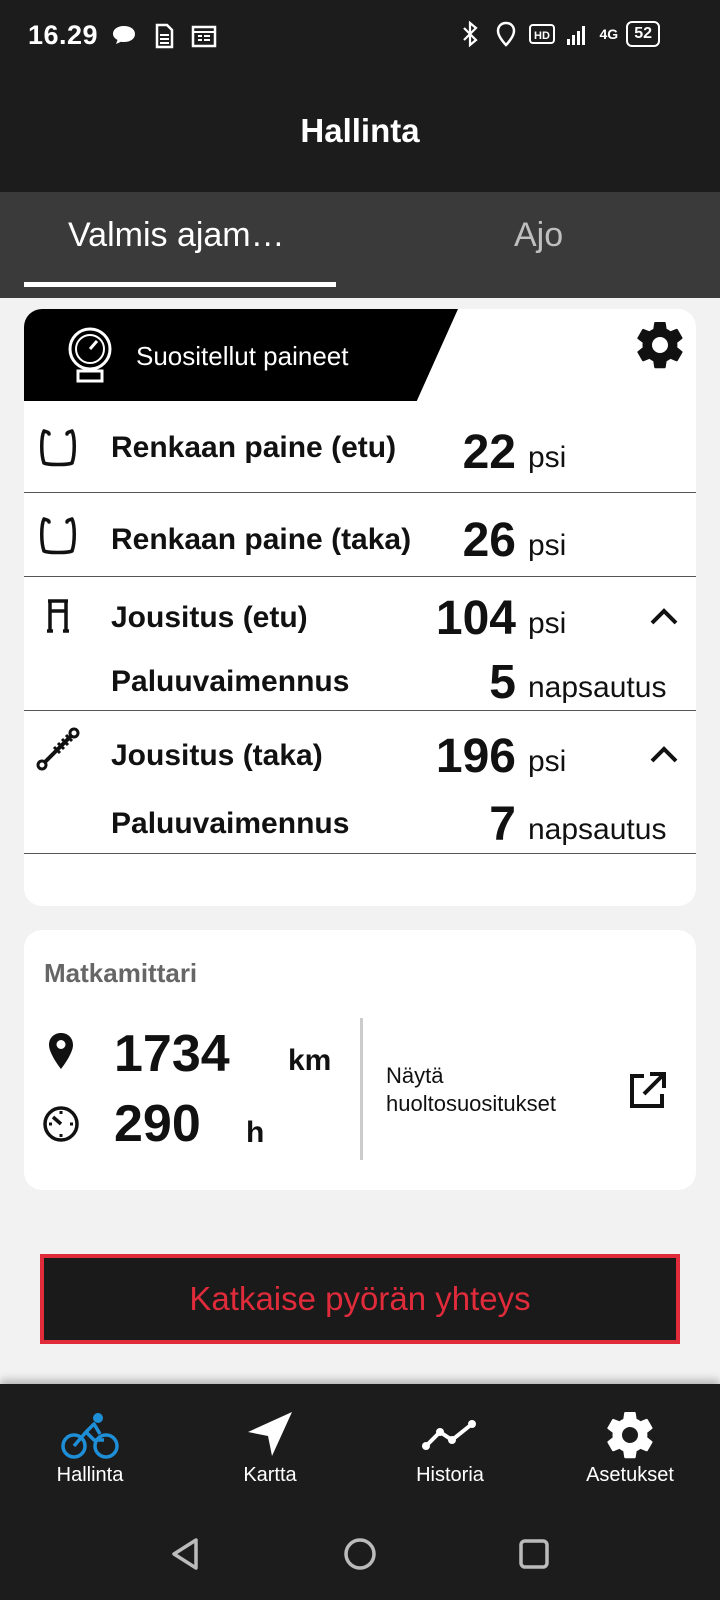 This screenshot has width=720, height=1600. What do you see at coordinates (502, 824) in the screenshot?
I see `row-sub-value: 7` at bounding box center [502, 824].